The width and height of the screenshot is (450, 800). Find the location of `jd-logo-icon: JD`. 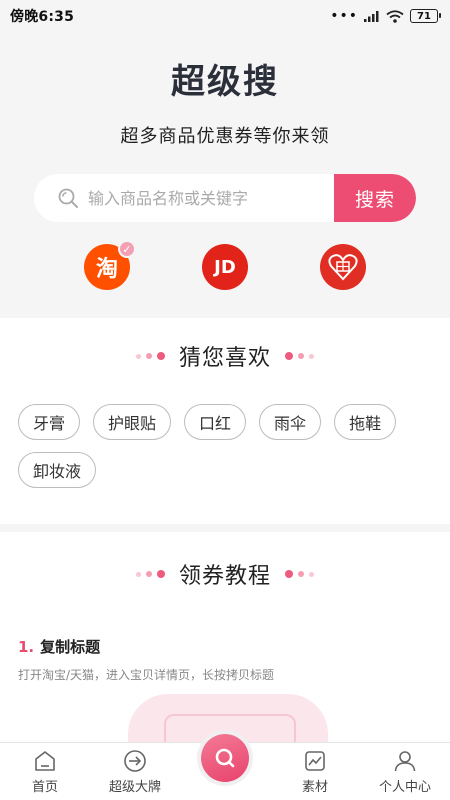

jd-logo-icon: JD is located at coordinates (225, 267).